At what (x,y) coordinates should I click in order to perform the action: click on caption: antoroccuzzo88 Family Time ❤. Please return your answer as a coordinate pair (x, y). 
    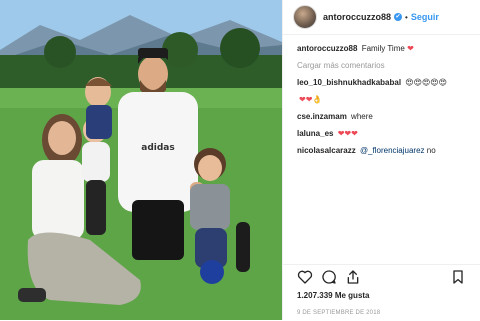
    Looking at the image, I should click on (383, 48).